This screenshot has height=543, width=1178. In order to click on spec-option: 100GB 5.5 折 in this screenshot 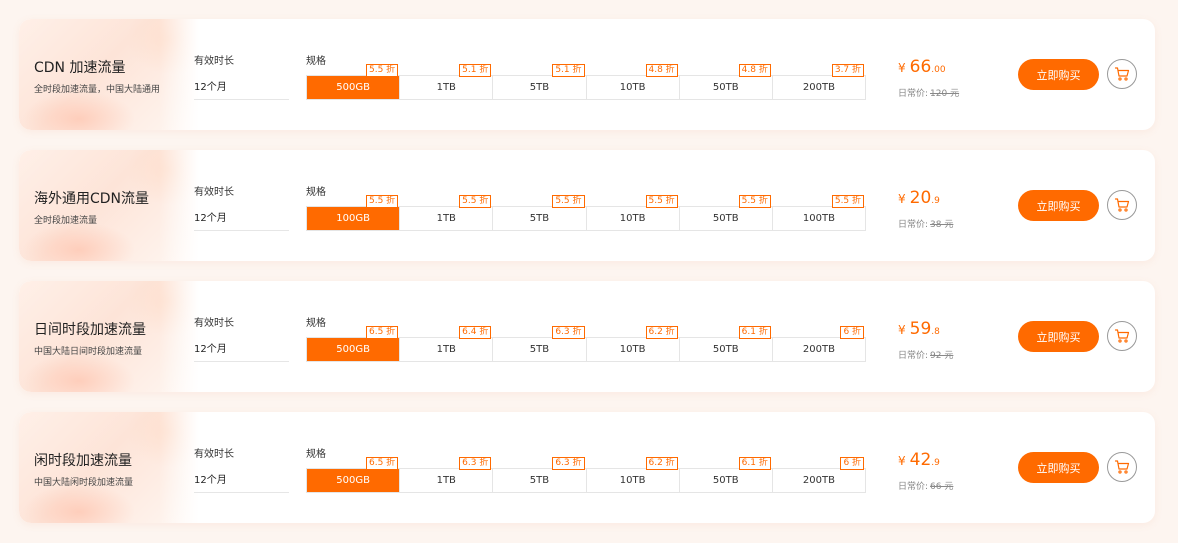, I will do `click(354, 212)`.